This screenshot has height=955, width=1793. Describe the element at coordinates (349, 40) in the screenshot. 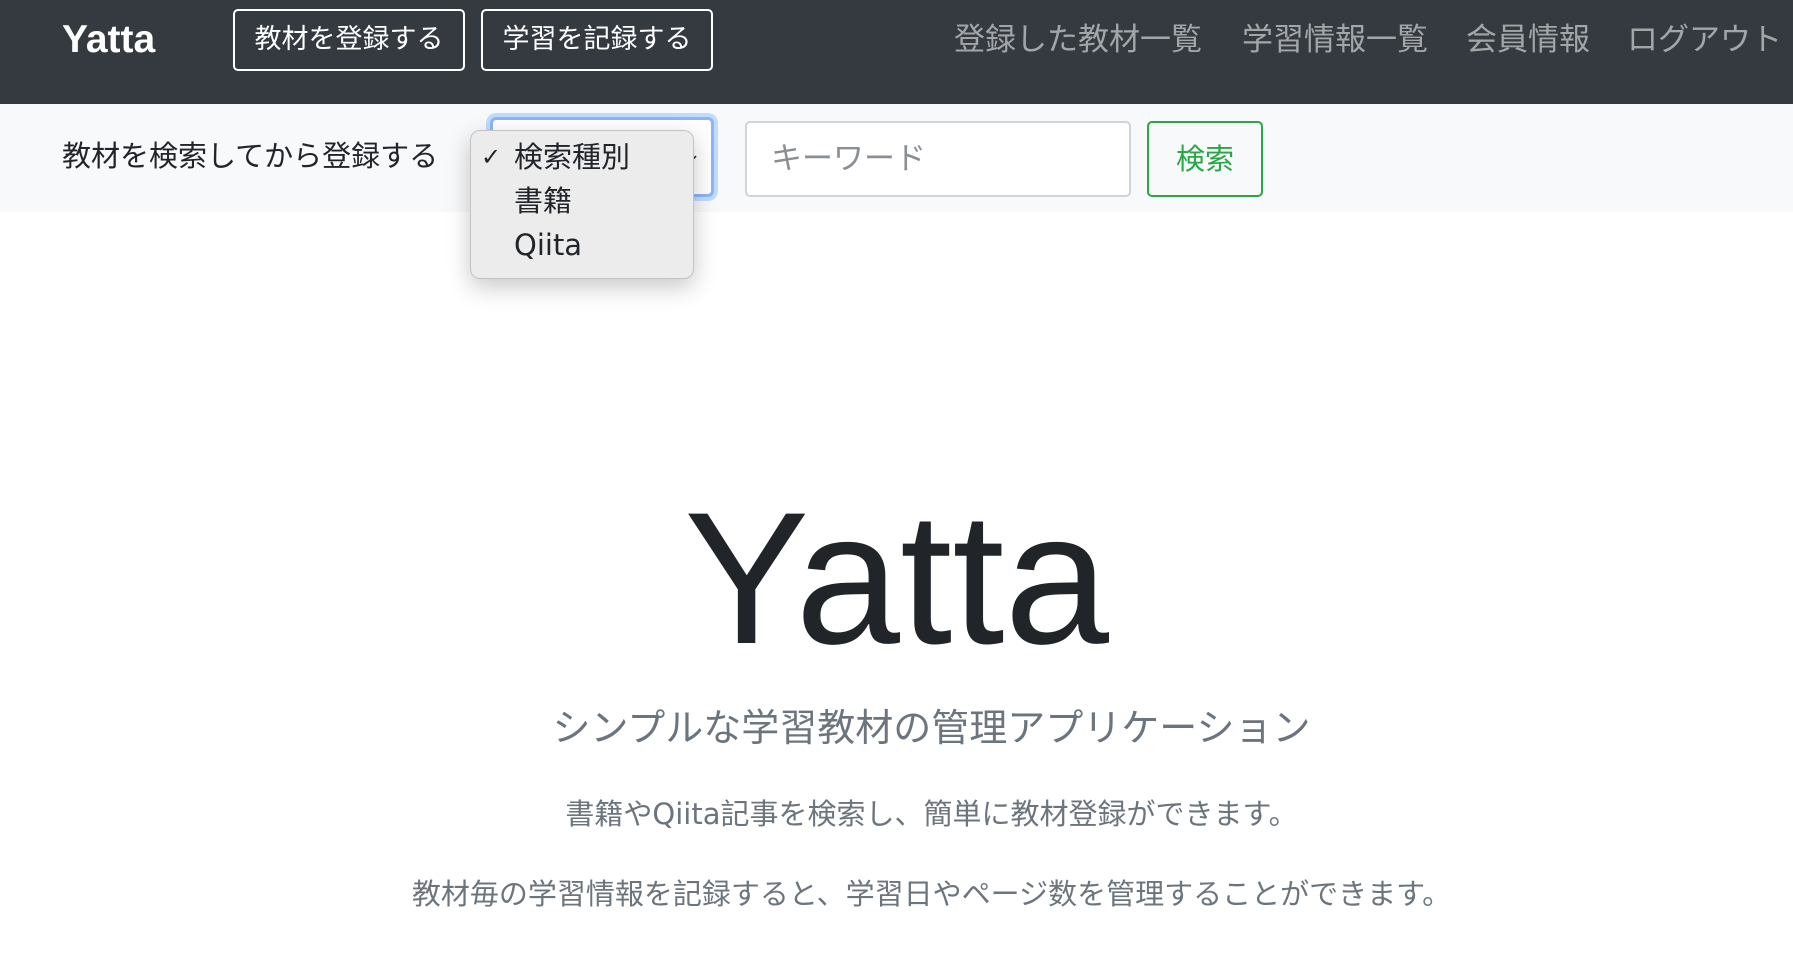

I see `register-material-button: 教材を登録する` at that location.